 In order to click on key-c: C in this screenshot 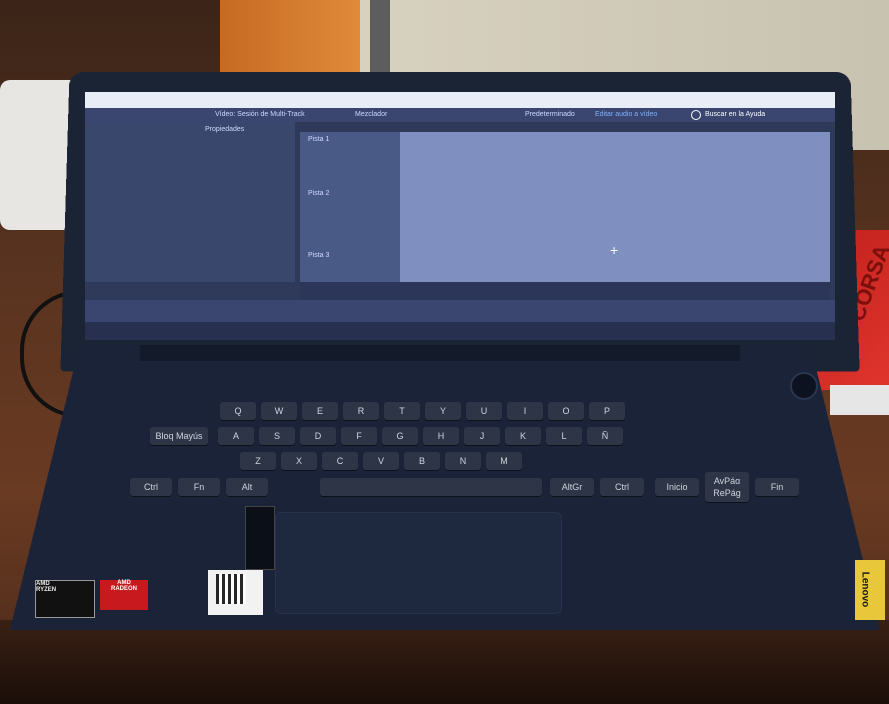, I will do `click(340, 461)`.